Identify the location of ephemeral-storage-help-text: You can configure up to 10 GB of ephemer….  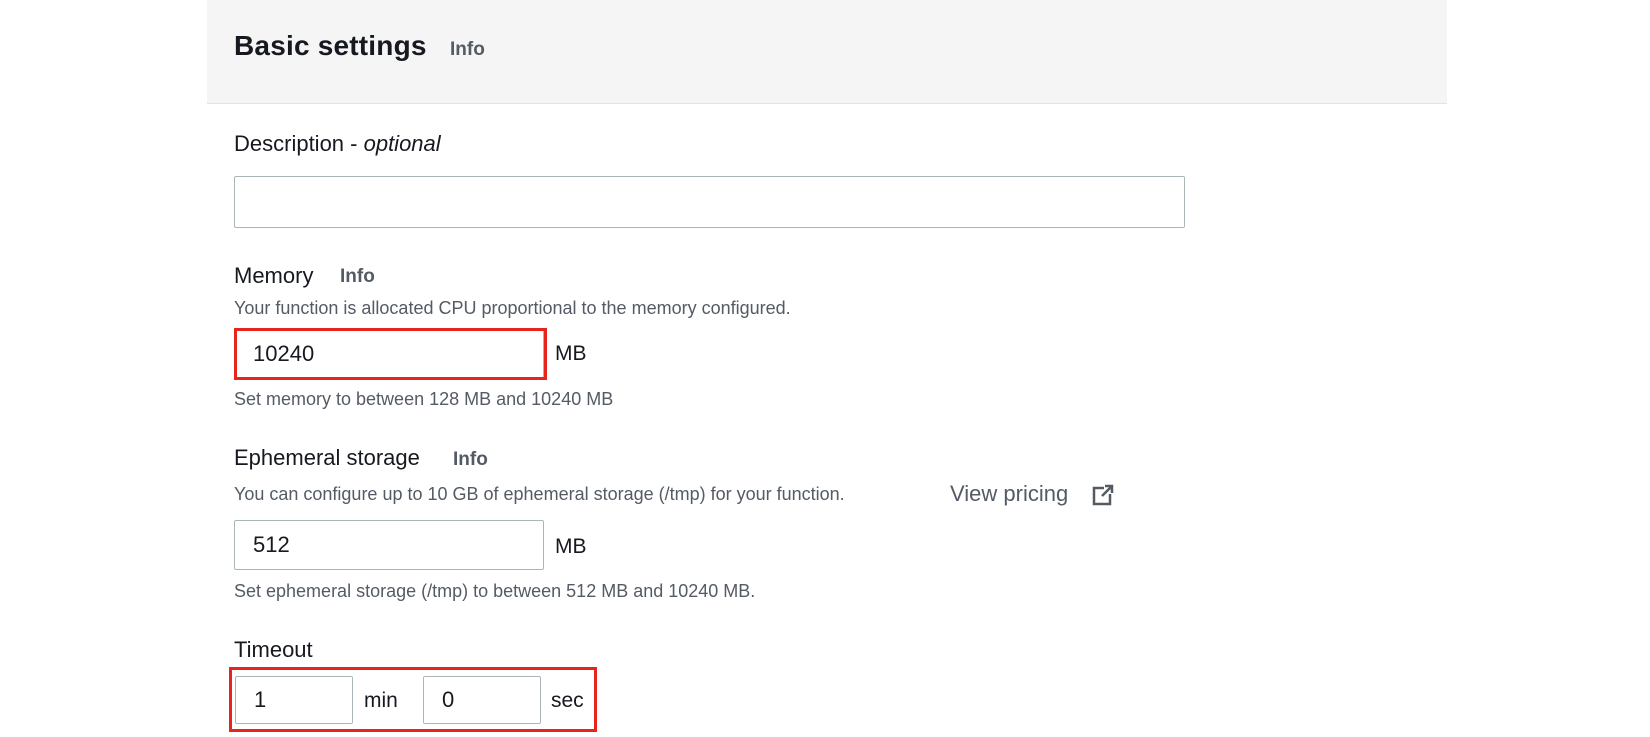
(539, 494).